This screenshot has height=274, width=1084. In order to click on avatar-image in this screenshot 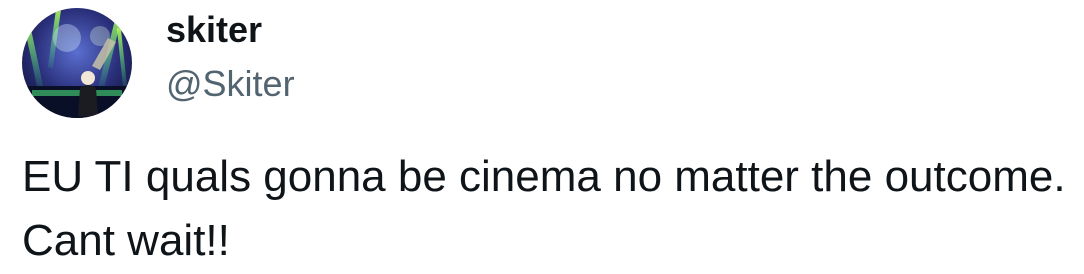, I will do `click(77, 63)`.